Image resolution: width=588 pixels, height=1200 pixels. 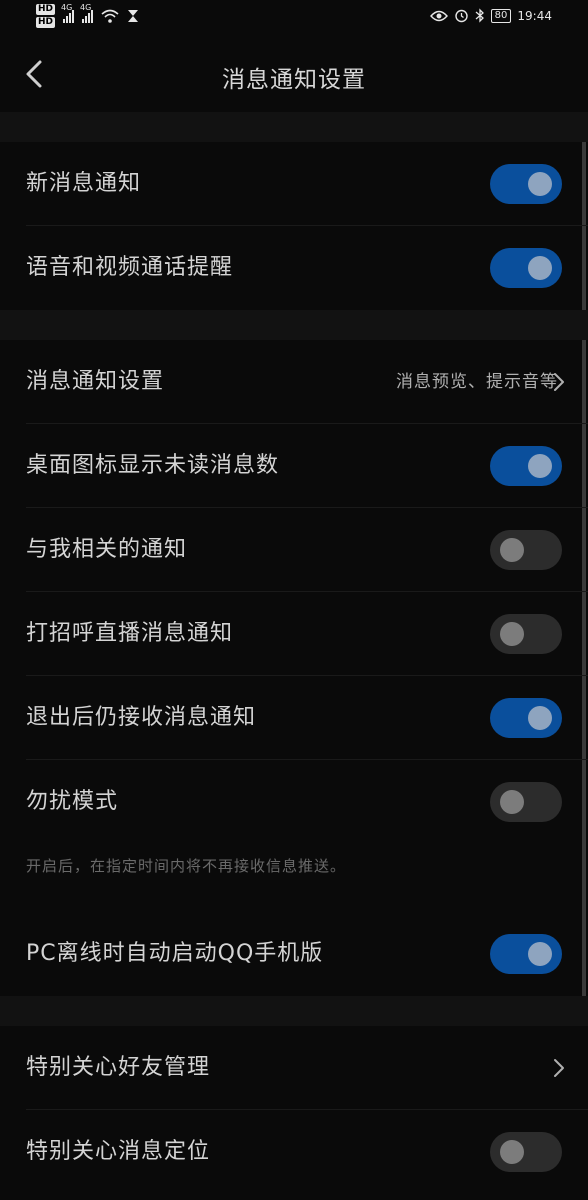 What do you see at coordinates (133, 16) in the screenshot?
I see `hourglass-icon` at bounding box center [133, 16].